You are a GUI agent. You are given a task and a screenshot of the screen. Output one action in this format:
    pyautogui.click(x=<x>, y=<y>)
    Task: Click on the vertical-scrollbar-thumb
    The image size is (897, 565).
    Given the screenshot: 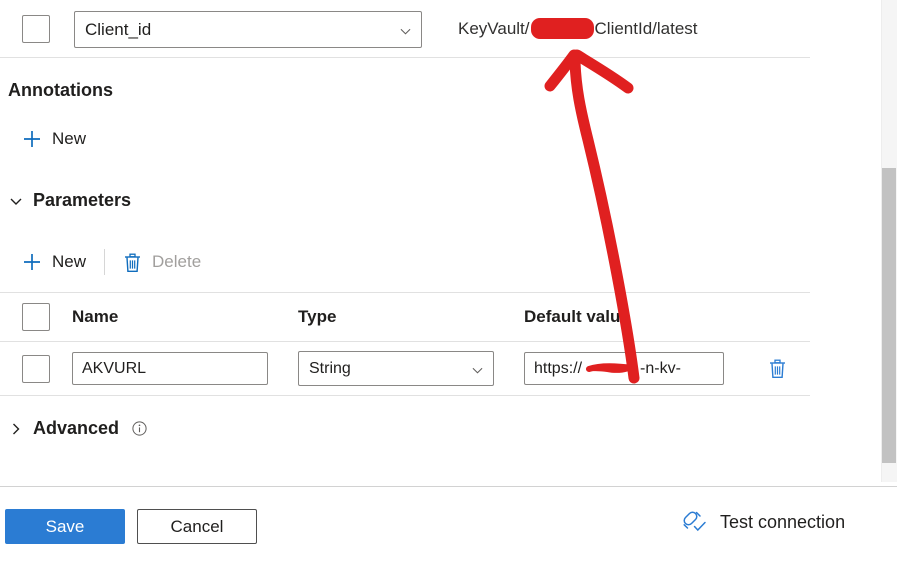 What is the action you would take?
    pyautogui.click(x=889, y=315)
    